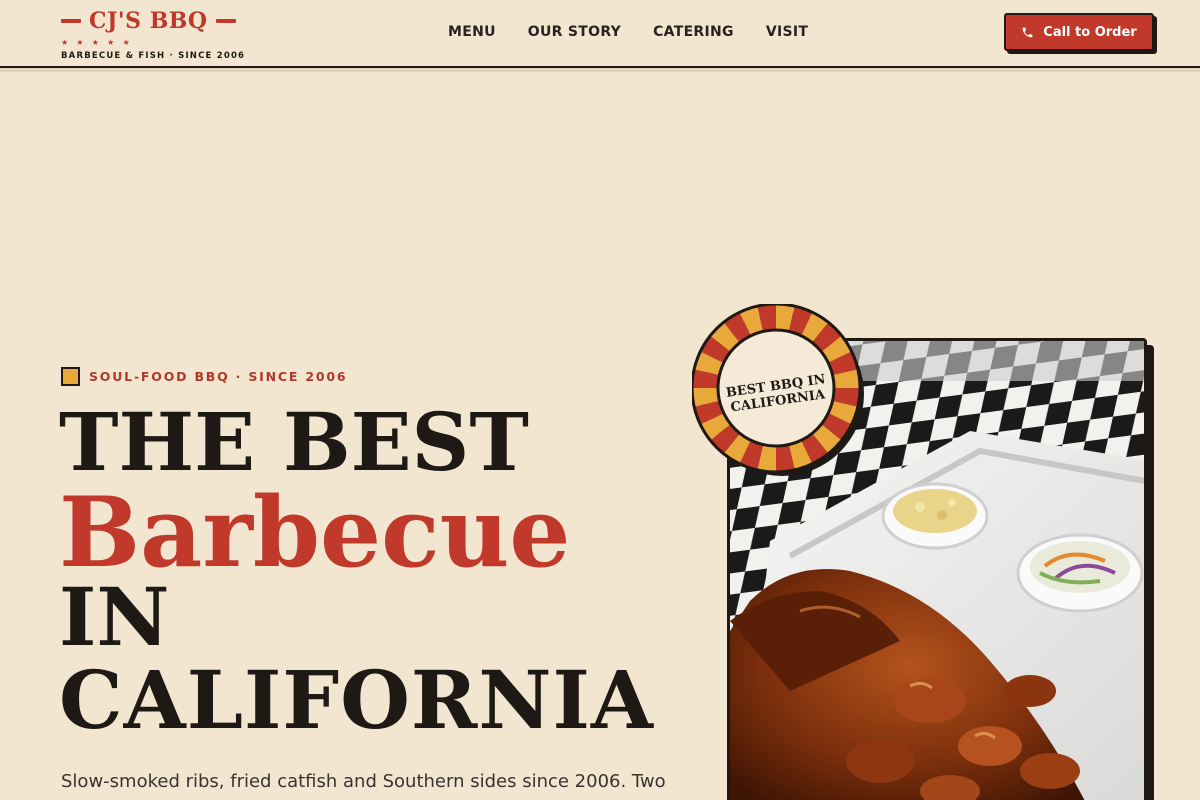 Image resolution: width=1200 pixels, height=800 pixels. What do you see at coordinates (356, 700) in the screenshot?
I see `headline-line-4: CALIFORNIA` at bounding box center [356, 700].